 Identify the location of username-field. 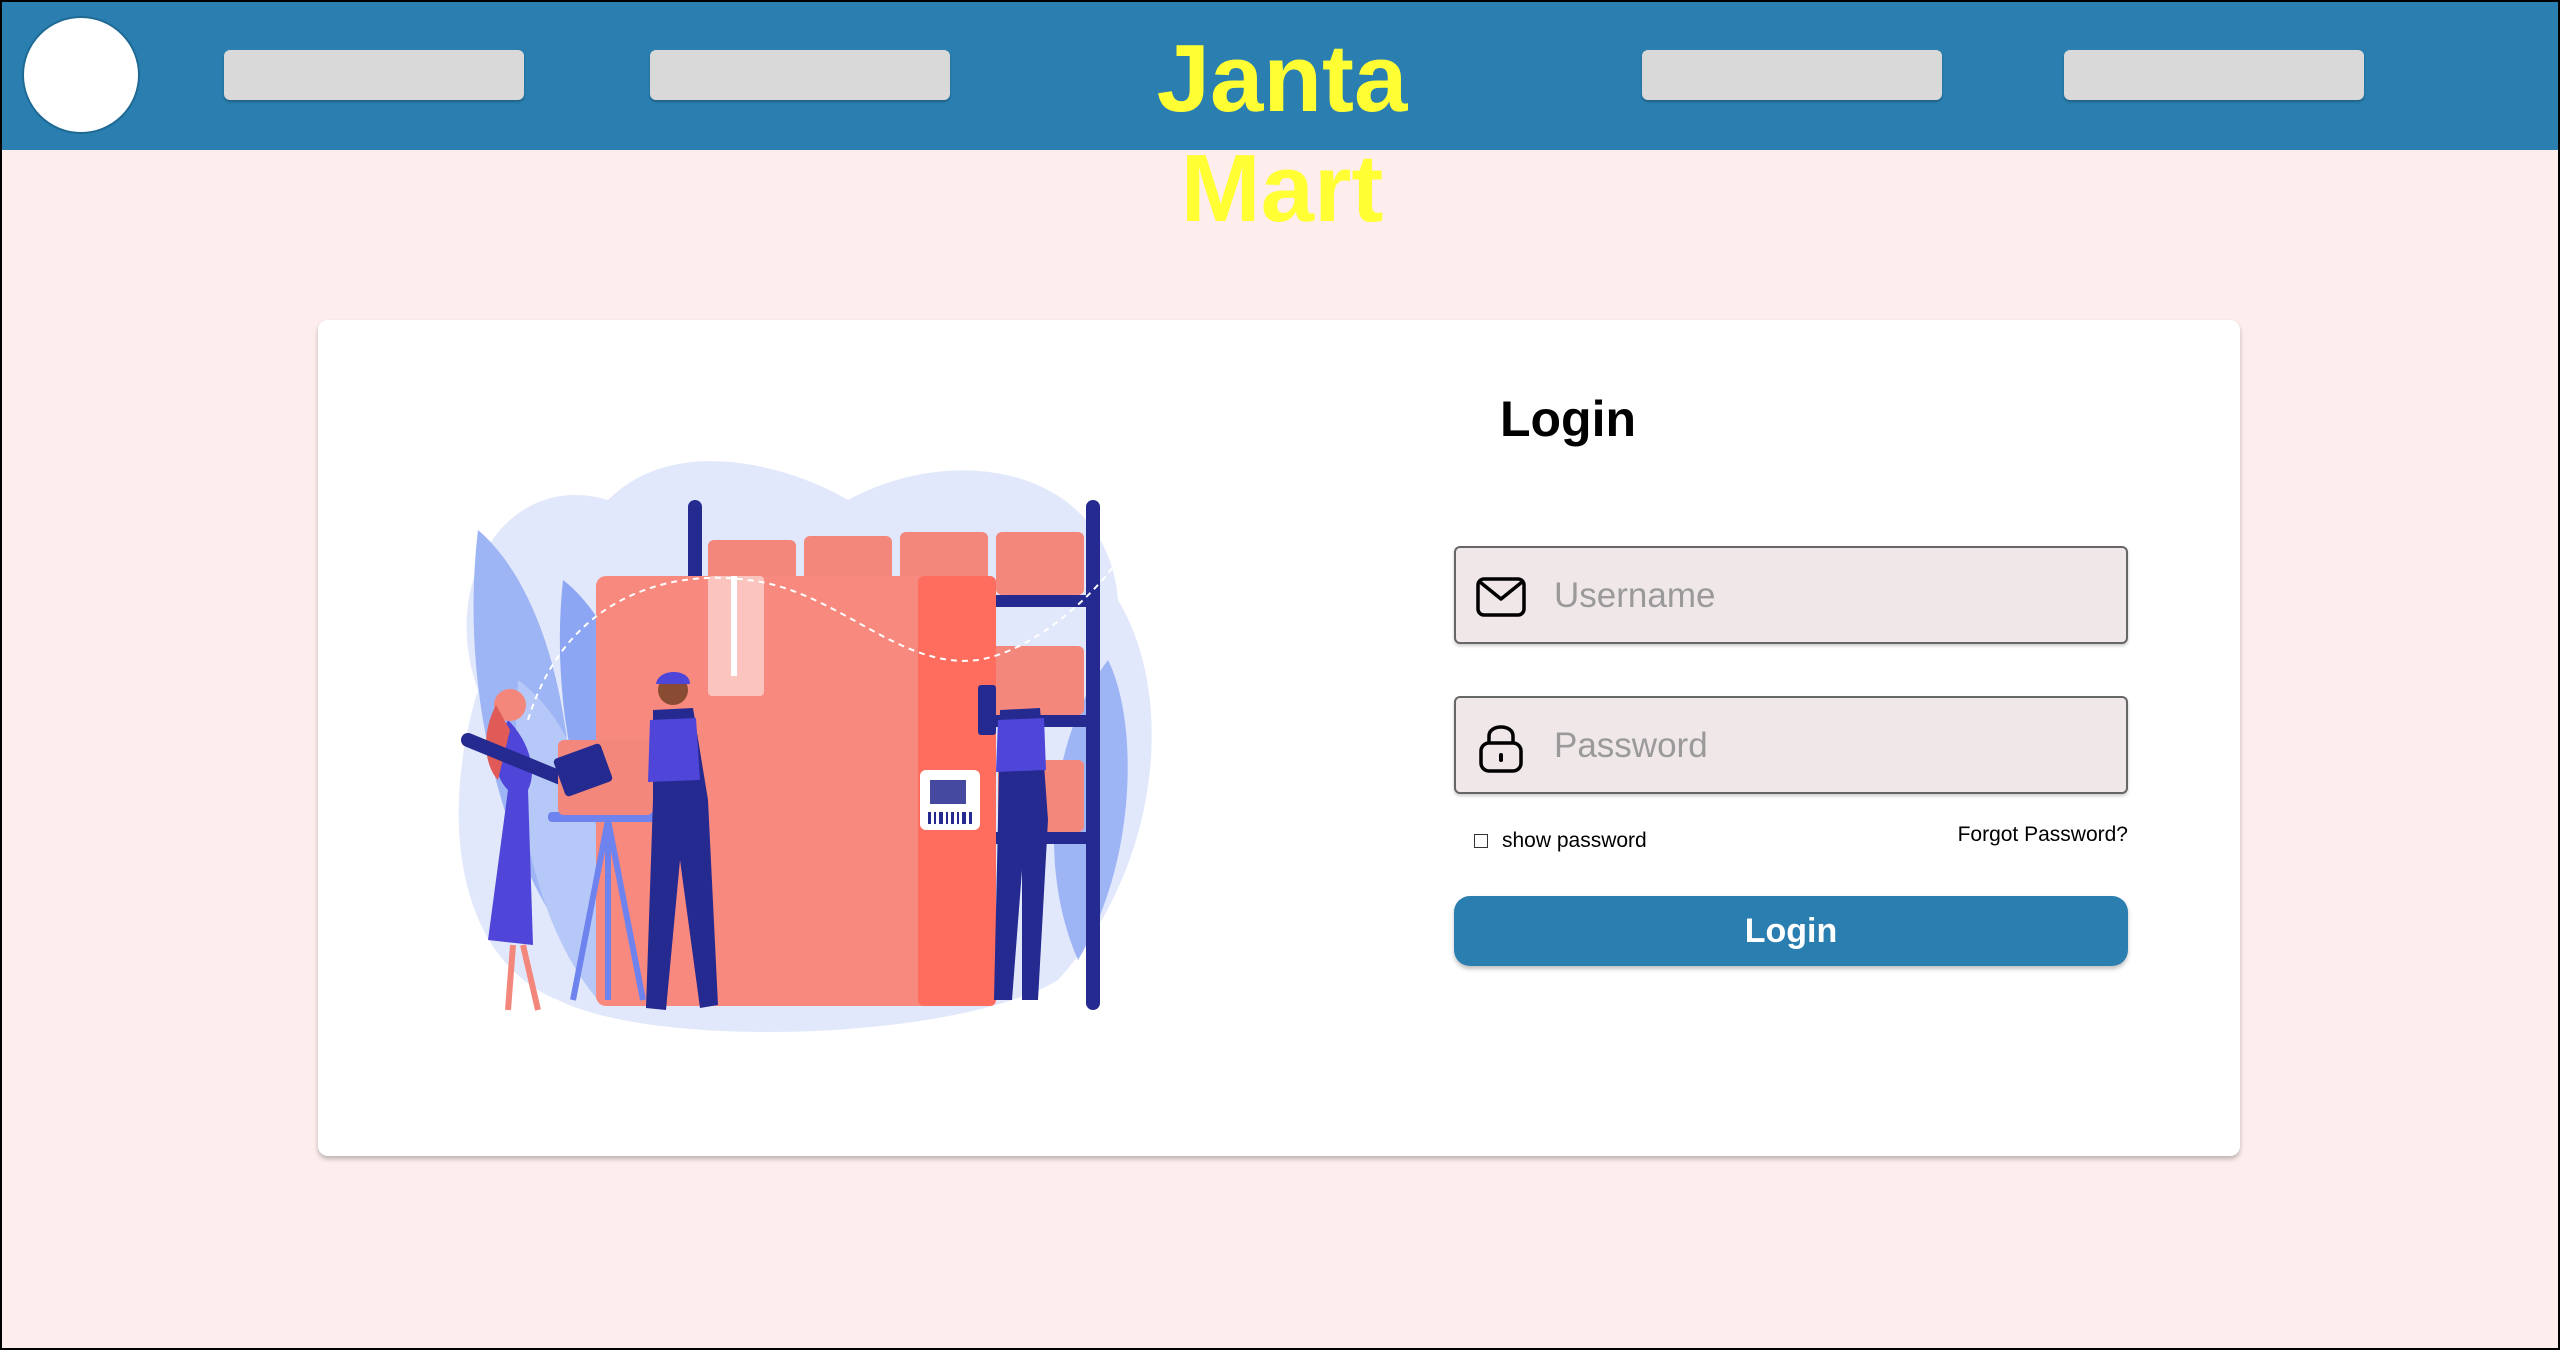
(1791, 595).